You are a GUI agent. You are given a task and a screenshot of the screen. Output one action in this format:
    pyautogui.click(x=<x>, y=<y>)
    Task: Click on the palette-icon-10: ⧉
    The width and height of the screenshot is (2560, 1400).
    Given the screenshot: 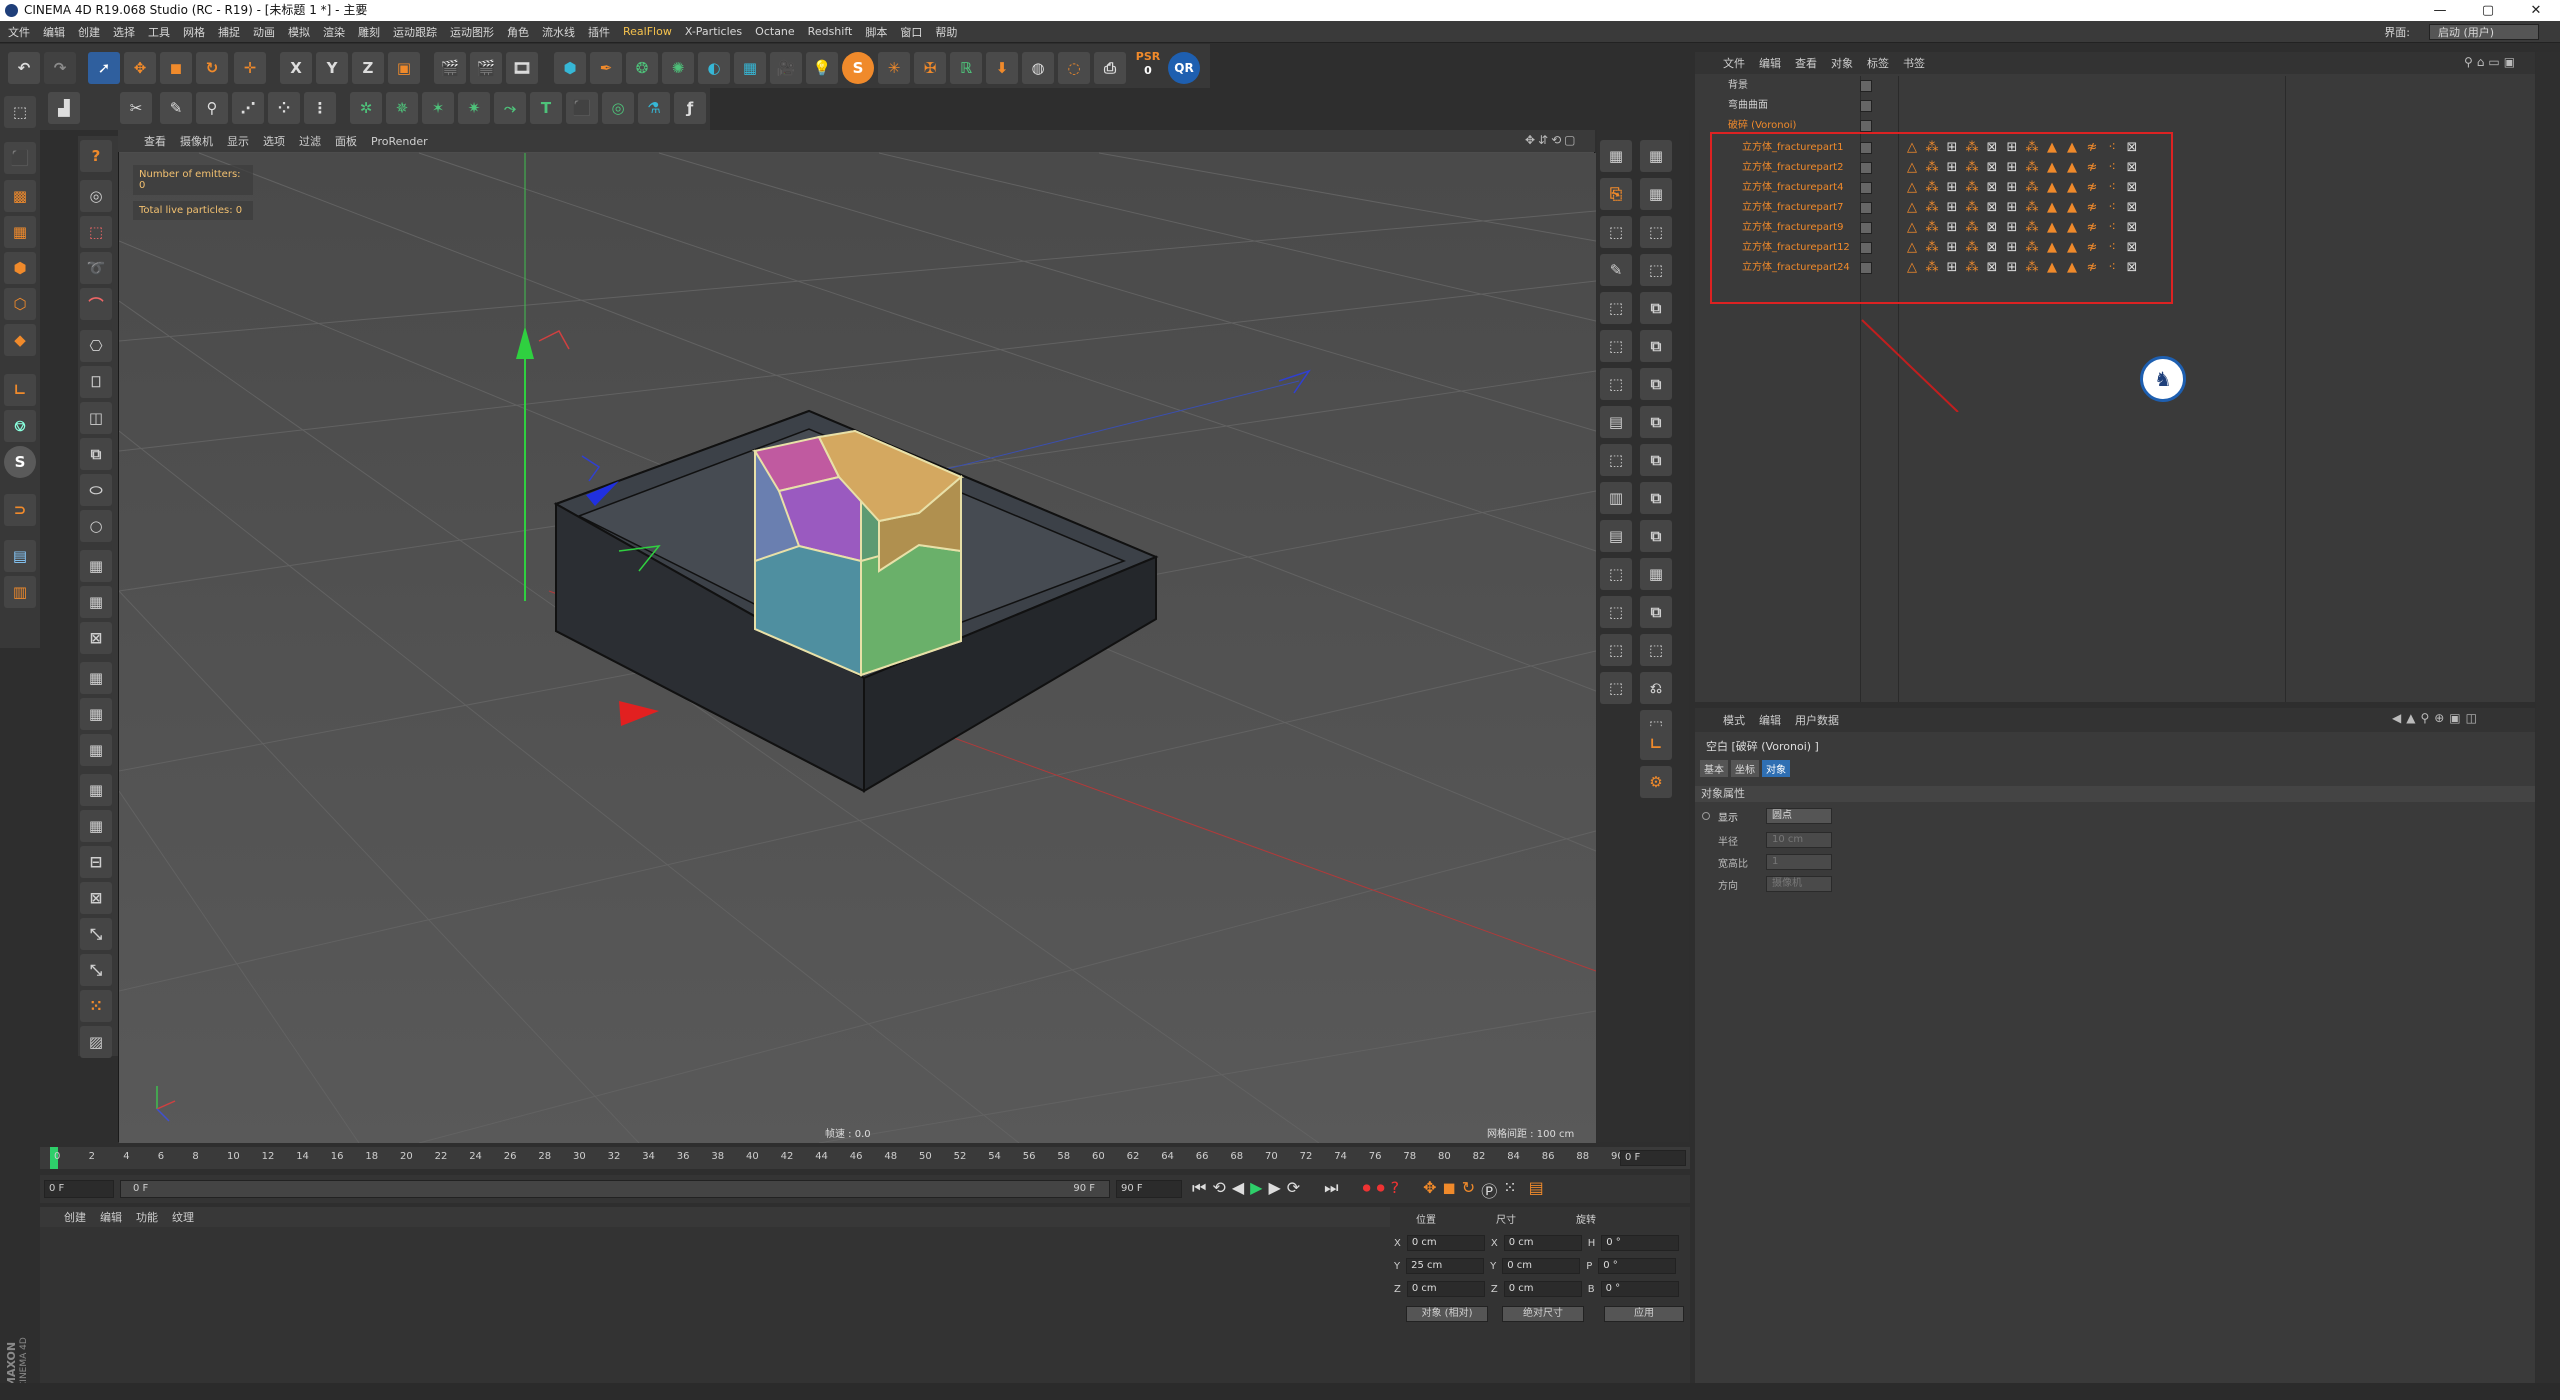 What is the action you would take?
    pyautogui.click(x=1656, y=308)
    